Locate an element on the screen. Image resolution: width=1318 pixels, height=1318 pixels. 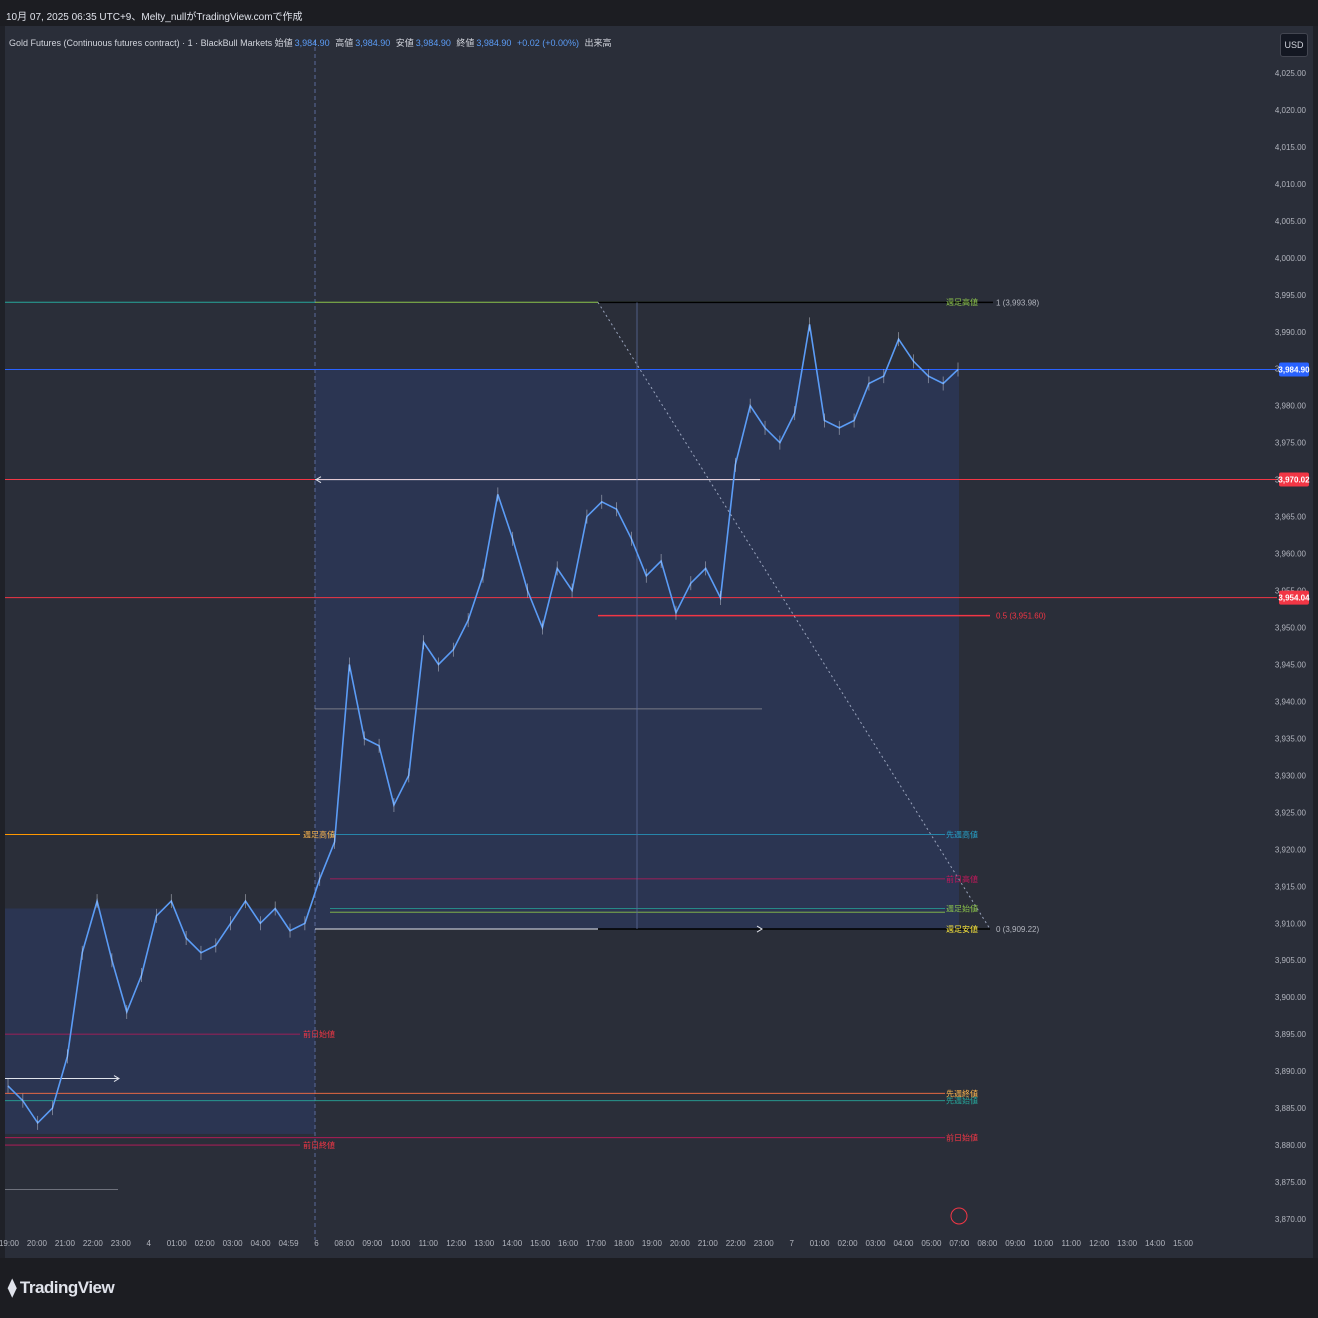
volume-label: 出来高 is located at coordinates (598, 43).